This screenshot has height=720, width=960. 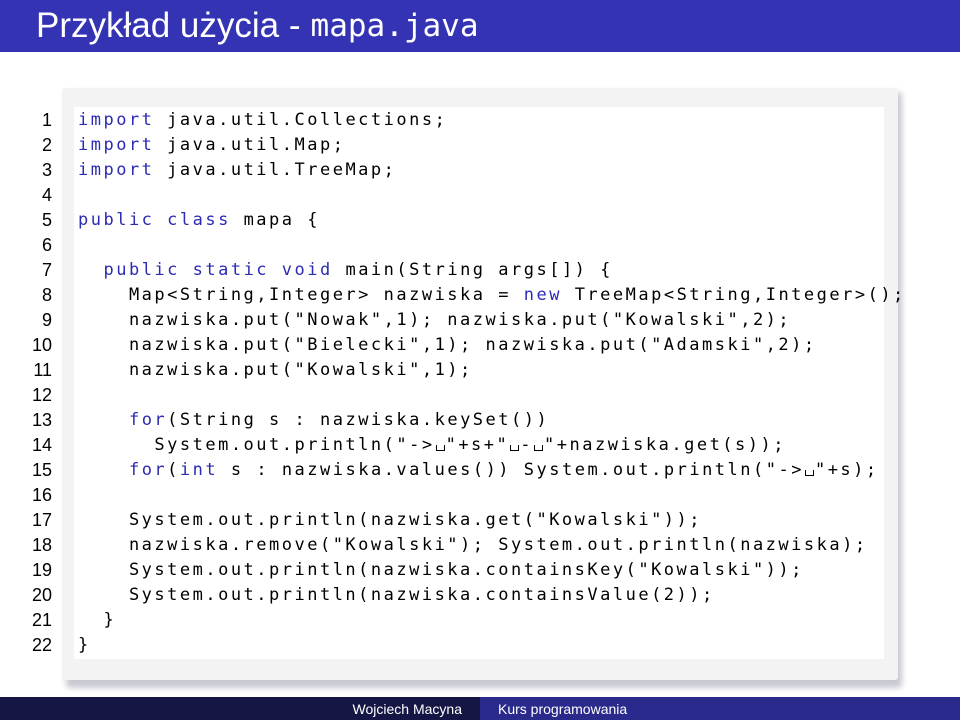 What do you see at coordinates (720, 708) in the screenshot?
I see `footer-course: Kurs programowania` at bounding box center [720, 708].